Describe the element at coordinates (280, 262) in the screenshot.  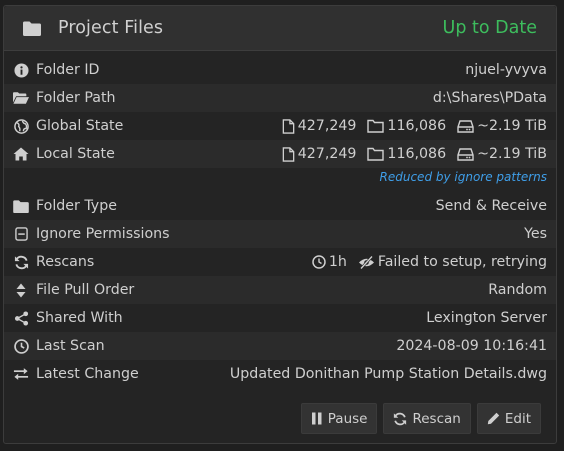
I see `row-rescans: Rescans 1h Failed to setup, retrying` at that location.